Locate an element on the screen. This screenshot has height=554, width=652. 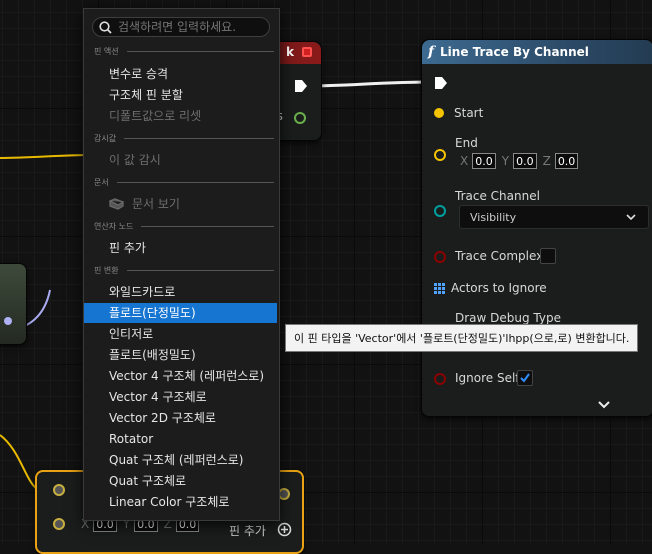
axis-x-label: X is located at coordinates (464, 161).